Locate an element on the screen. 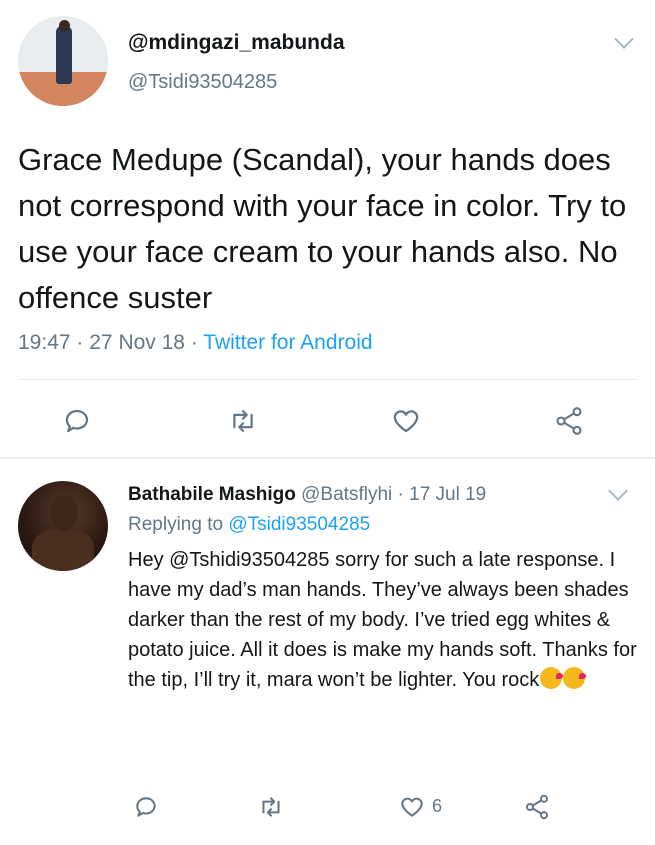 The image size is (655, 845). user-handle: @Tsidi93504285 is located at coordinates (202, 82).